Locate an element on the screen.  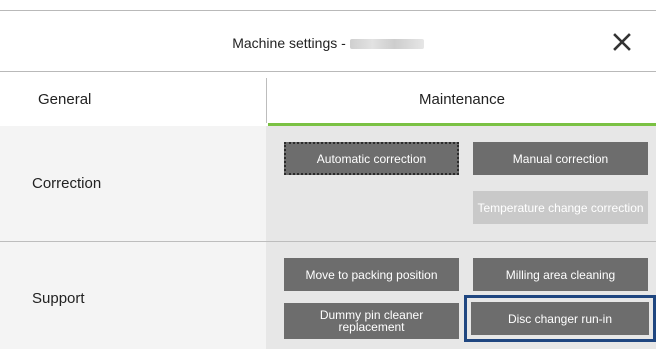
close-button is located at coordinates (622, 42).